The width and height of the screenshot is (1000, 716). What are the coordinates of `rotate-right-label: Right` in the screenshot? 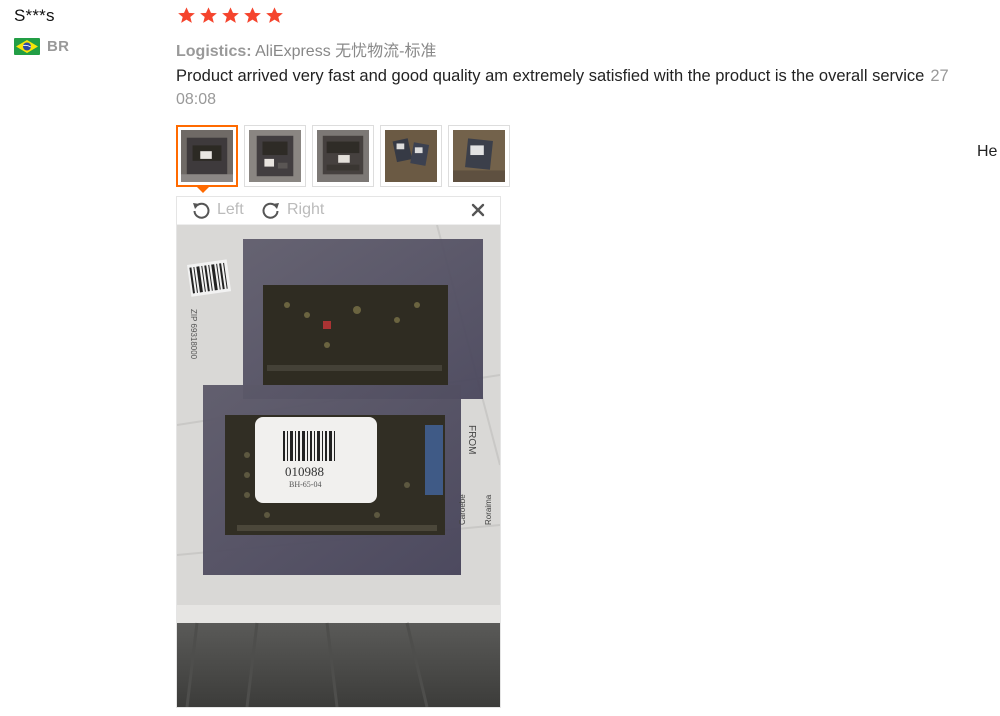 It's located at (306, 209).